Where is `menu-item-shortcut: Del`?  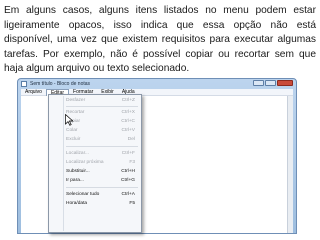
menu-item-shortcut: Del is located at coordinates (131, 140).